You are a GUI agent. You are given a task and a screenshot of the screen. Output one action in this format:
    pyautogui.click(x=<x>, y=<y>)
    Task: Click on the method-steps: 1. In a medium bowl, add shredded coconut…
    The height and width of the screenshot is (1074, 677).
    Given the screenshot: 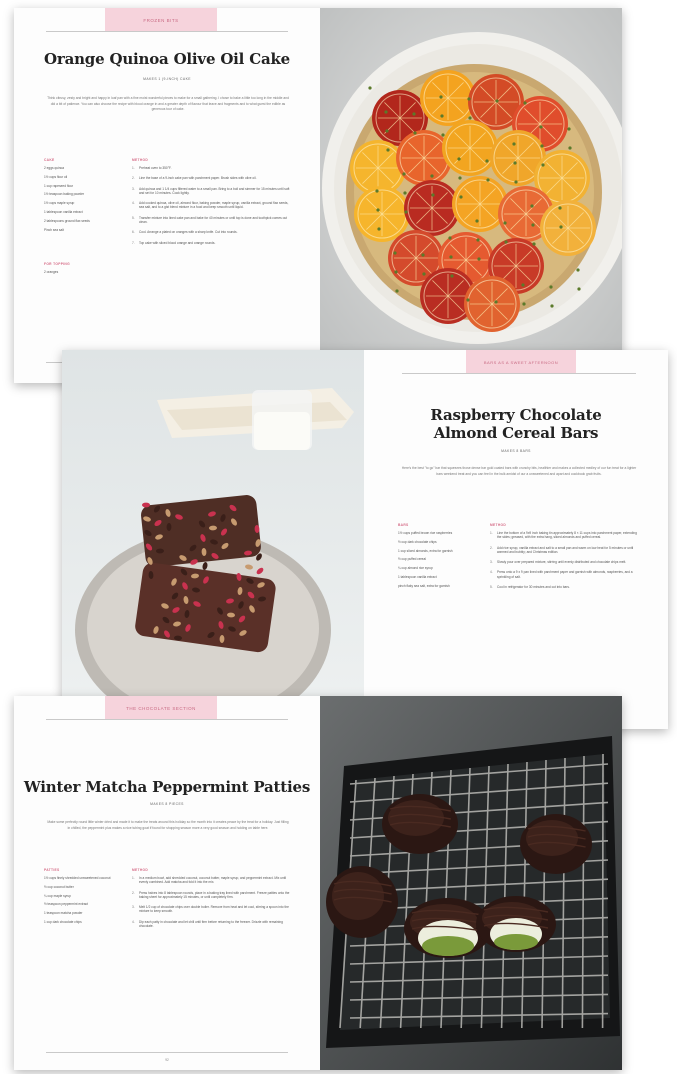 What is the action you would take?
    pyautogui.click(x=212, y=905)
    